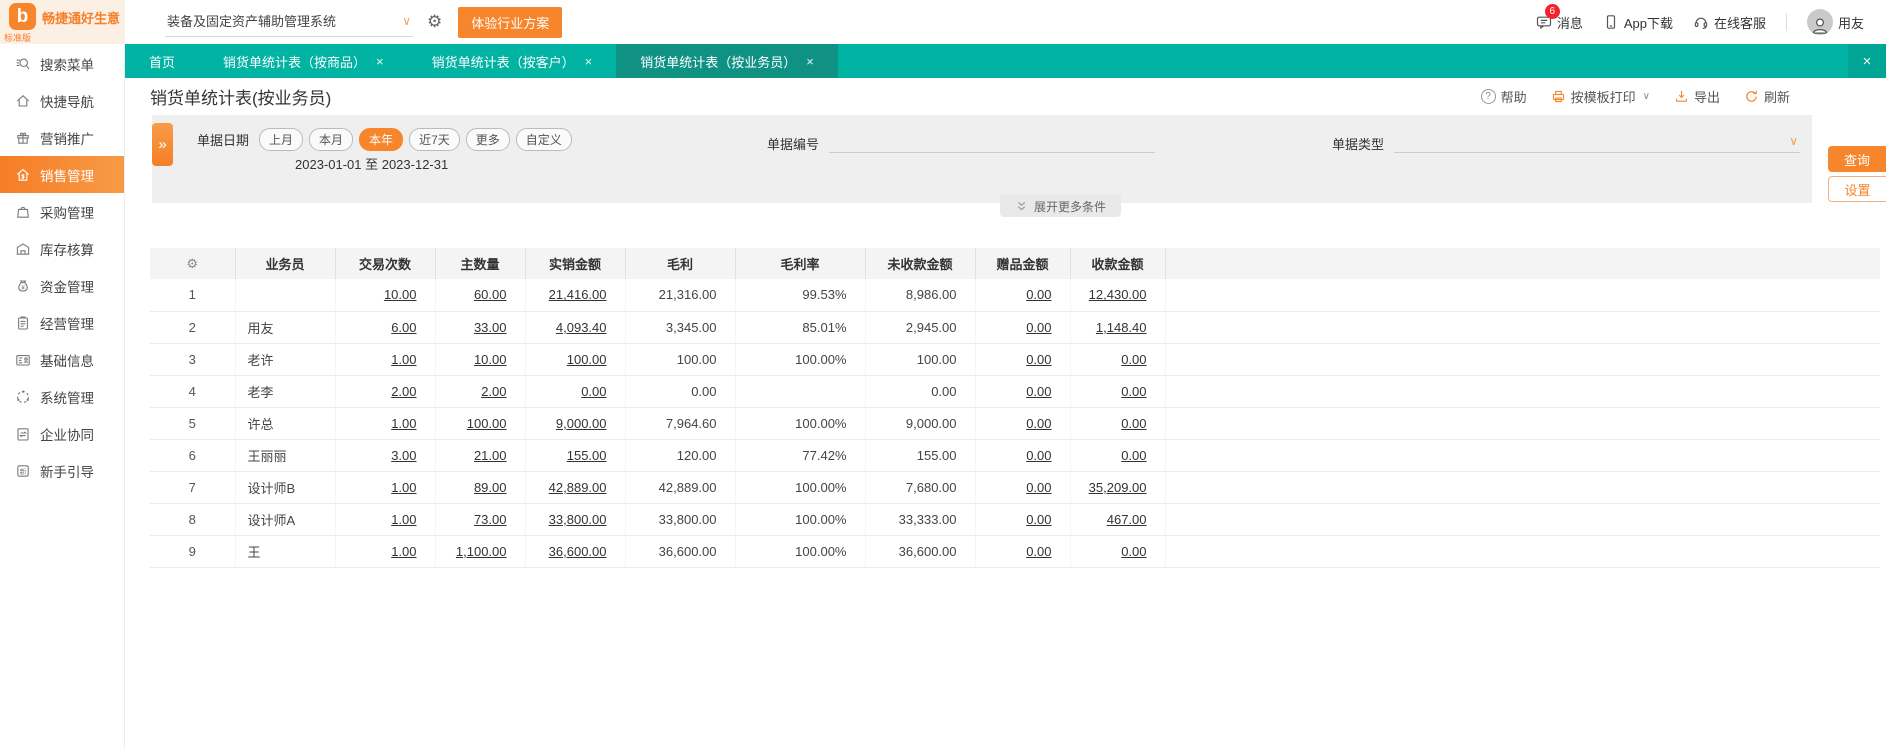 The height and width of the screenshot is (749, 1886). Describe the element at coordinates (62, 470) in the screenshot. I see `sidebar-item-beginner-guide: 新 新手引导` at that location.